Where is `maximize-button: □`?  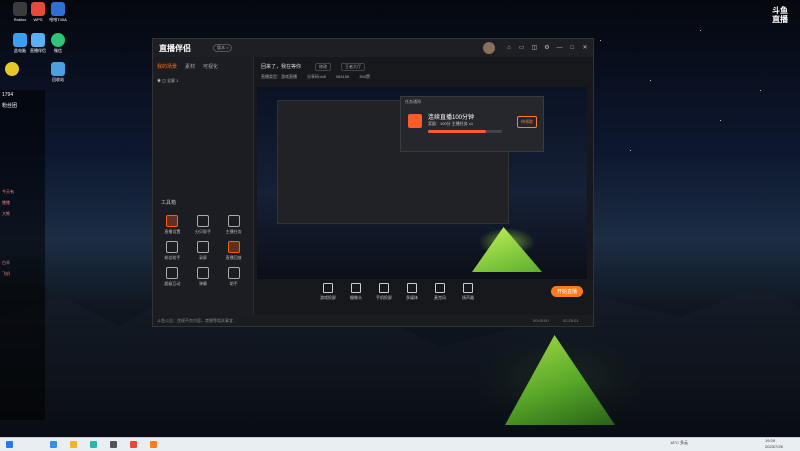
maximize-button: □ is located at coordinates (572, 48).